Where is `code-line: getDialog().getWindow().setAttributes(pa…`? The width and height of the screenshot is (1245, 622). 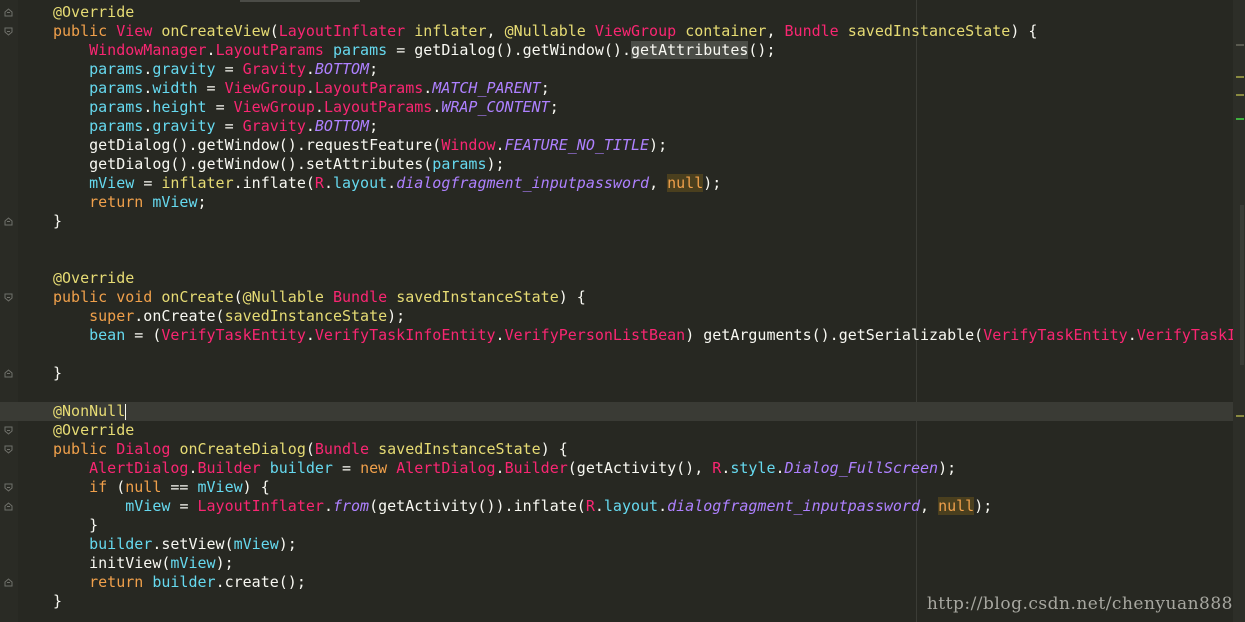 code-line: getDialog().getWindow().setAttributes(pa… is located at coordinates (649, 164).